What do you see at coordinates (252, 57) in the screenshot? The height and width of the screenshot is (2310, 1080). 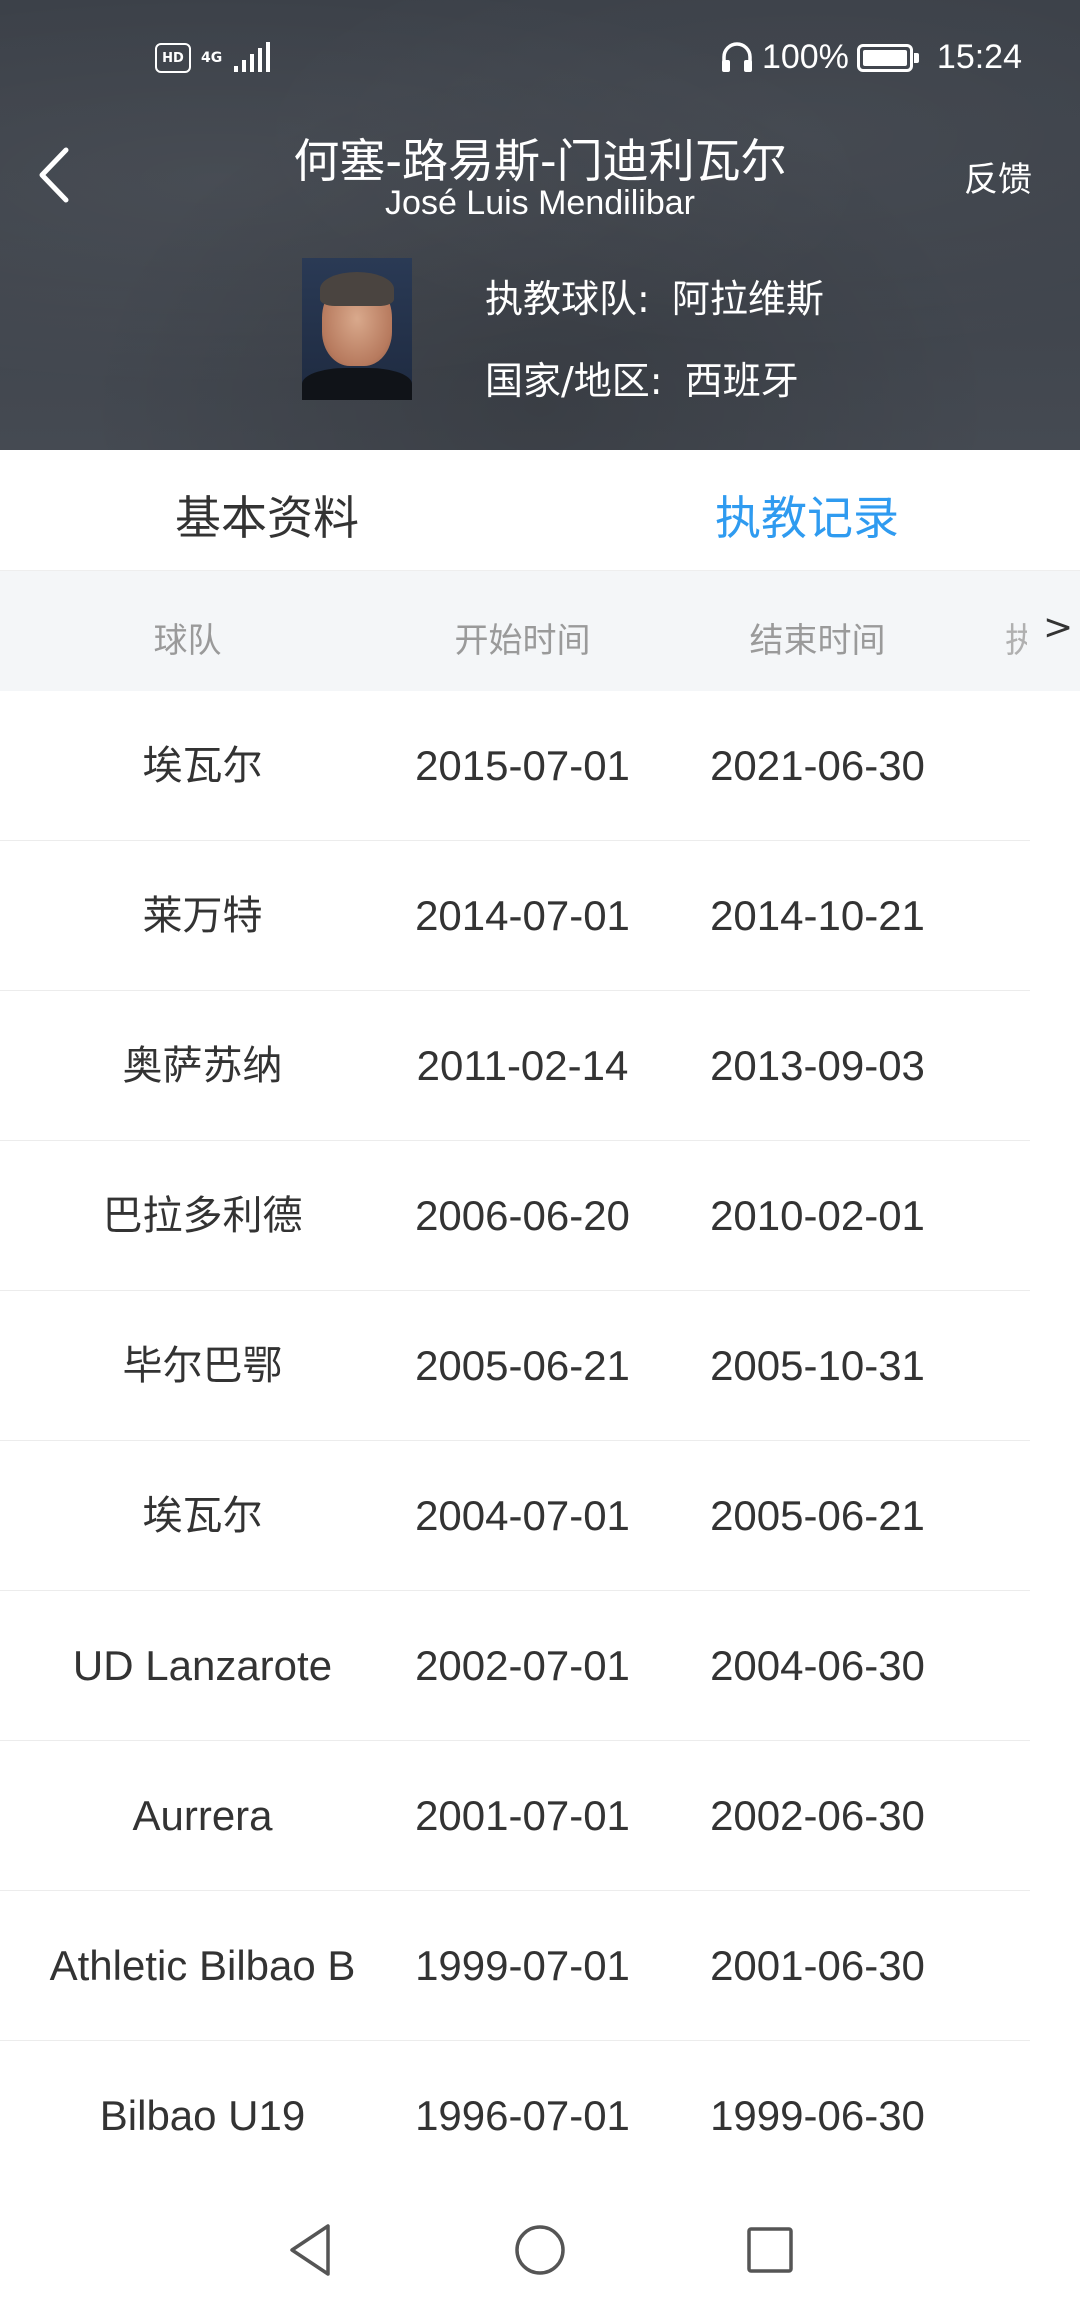 I see `signal-icon` at bounding box center [252, 57].